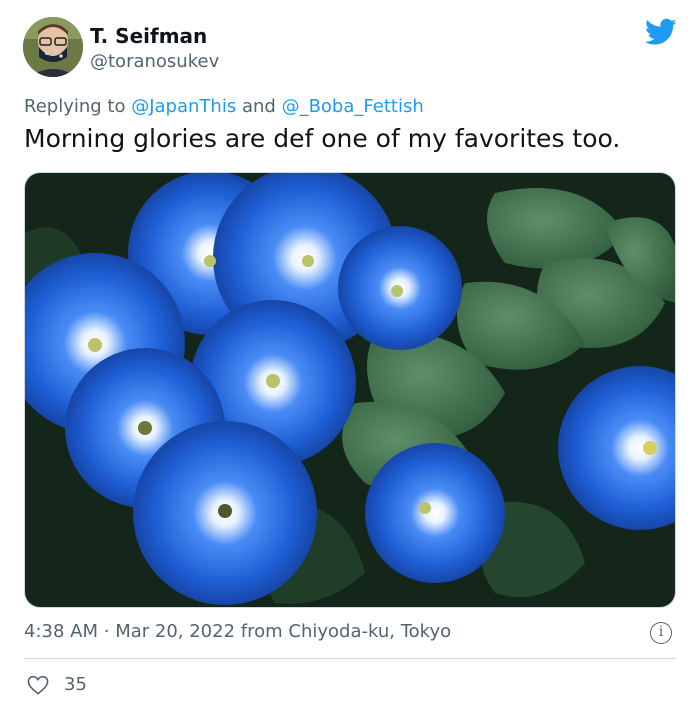  What do you see at coordinates (148, 36) in the screenshot?
I see `author-display-name: T. Seifman` at bounding box center [148, 36].